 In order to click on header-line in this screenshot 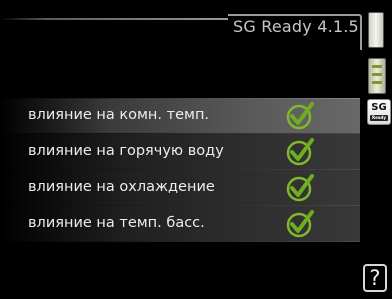, I will do `click(114, 19)`.